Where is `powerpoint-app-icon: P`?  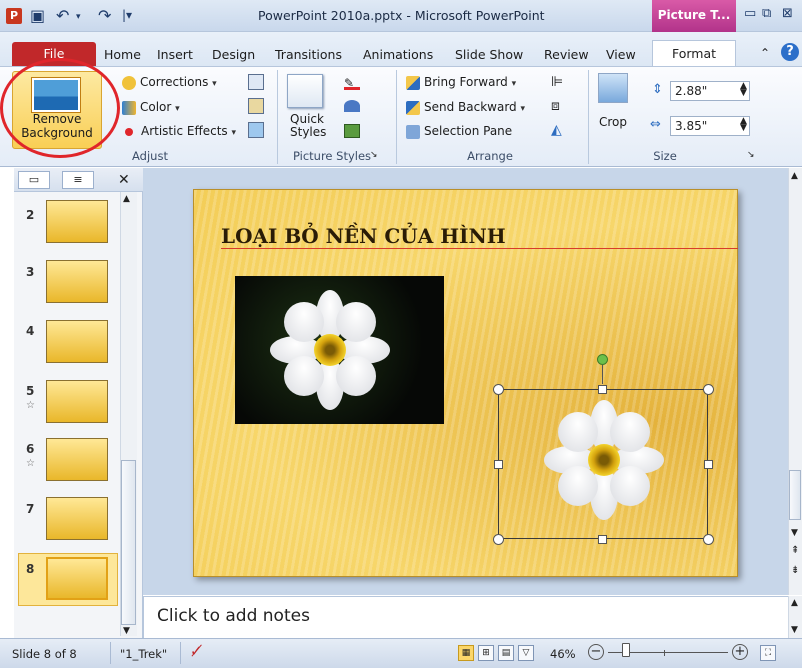 powerpoint-app-icon: P is located at coordinates (14, 16).